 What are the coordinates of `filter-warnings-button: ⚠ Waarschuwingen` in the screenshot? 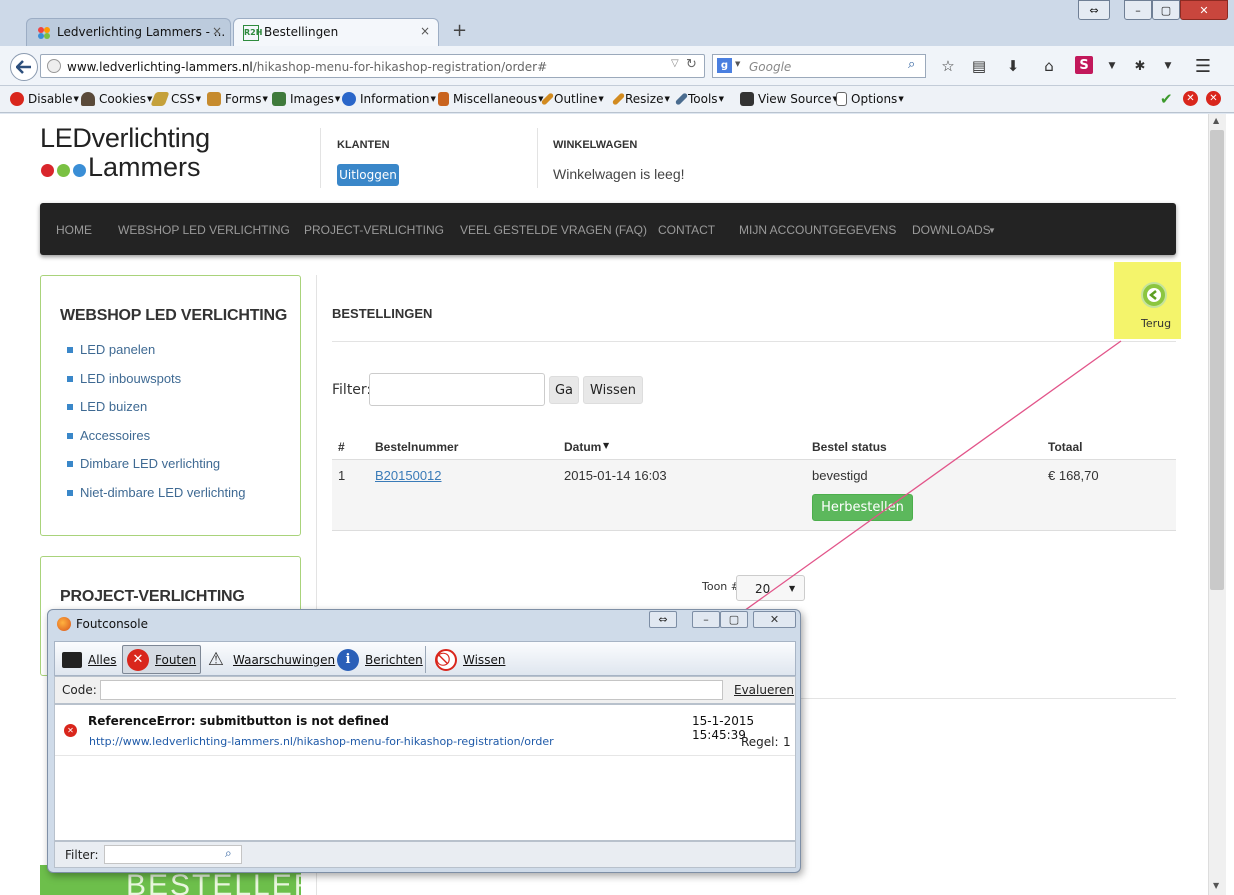 It's located at (270, 659).